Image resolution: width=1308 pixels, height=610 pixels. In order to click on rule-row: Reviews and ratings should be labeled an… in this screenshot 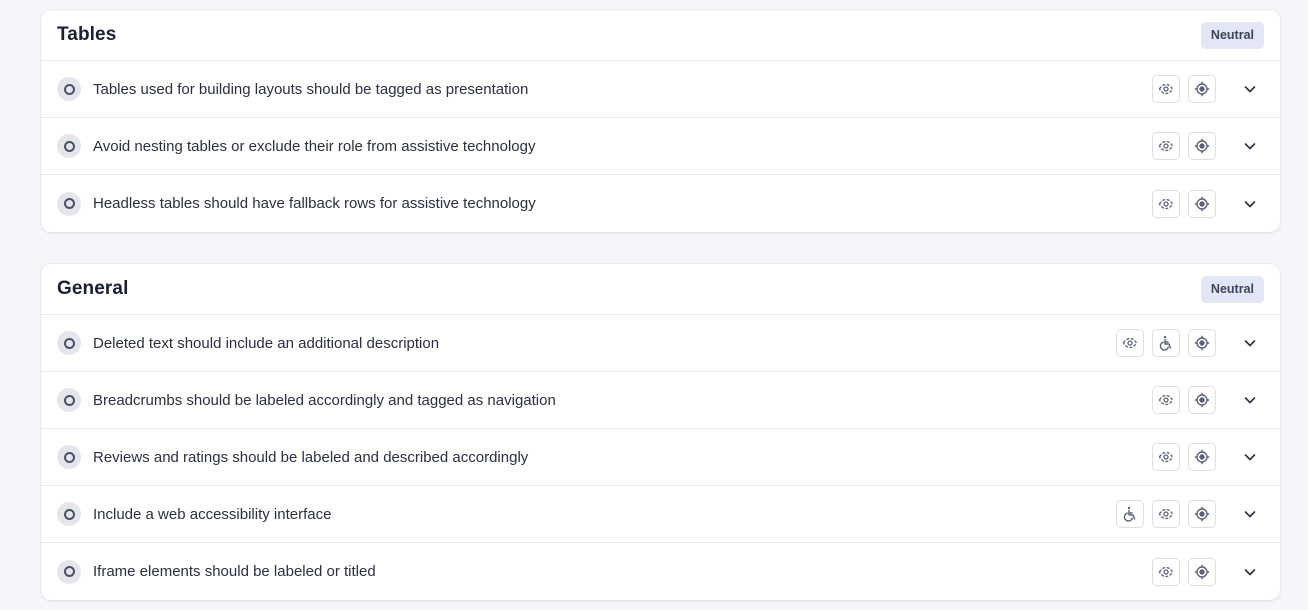, I will do `click(660, 457)`.